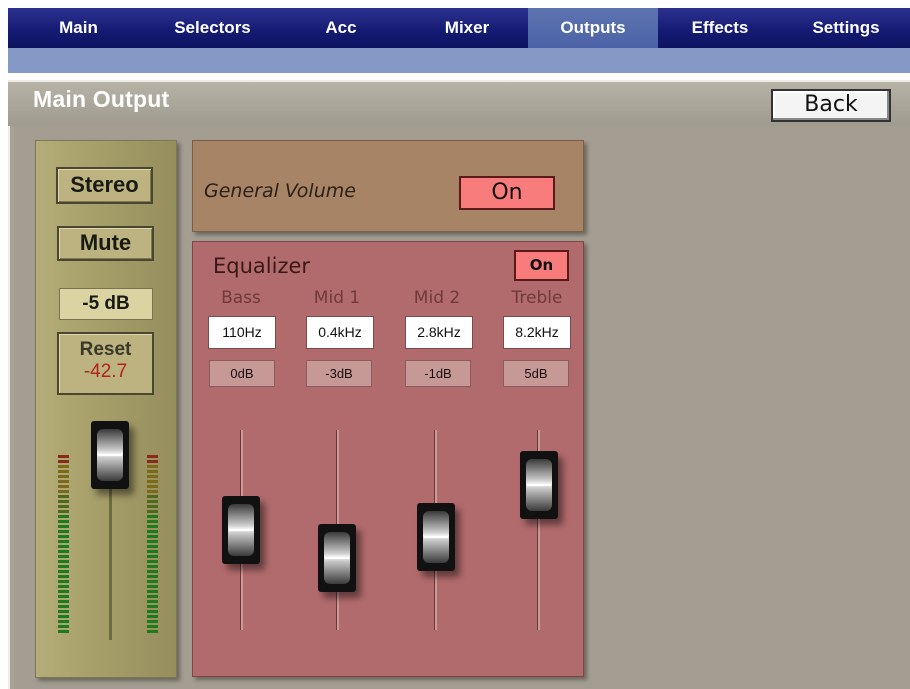 Image resolution: width=910 pixels, height=689 pixels. What do you see at coordinates (212, 28) in the screenshot?
I see `tab-selectors: Selectors` at bounding box center [212, 28].